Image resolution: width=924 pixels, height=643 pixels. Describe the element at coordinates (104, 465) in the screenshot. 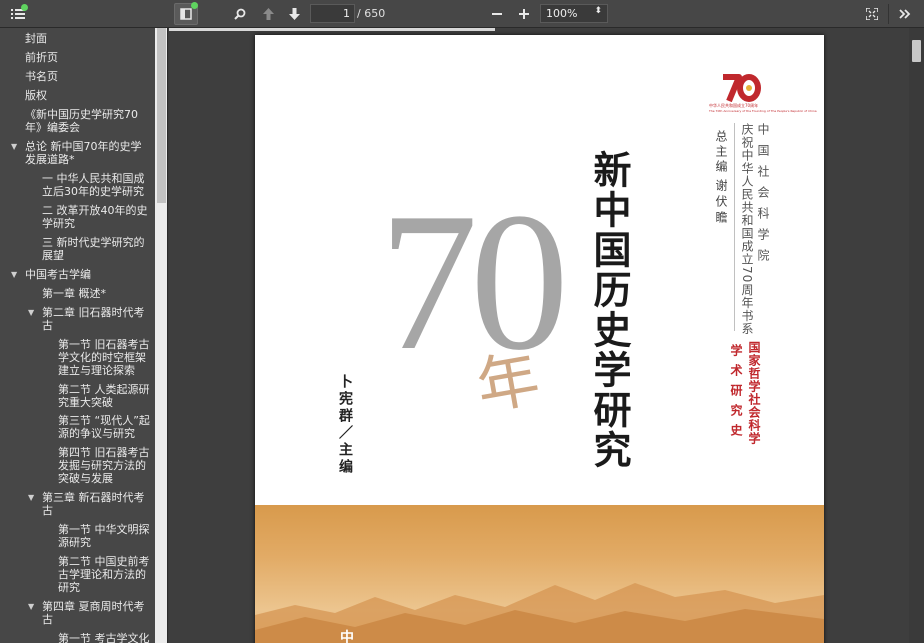

I see `outline-item: 第四节 旧石器考古发掘与研究方法的突破与发展` at that location.